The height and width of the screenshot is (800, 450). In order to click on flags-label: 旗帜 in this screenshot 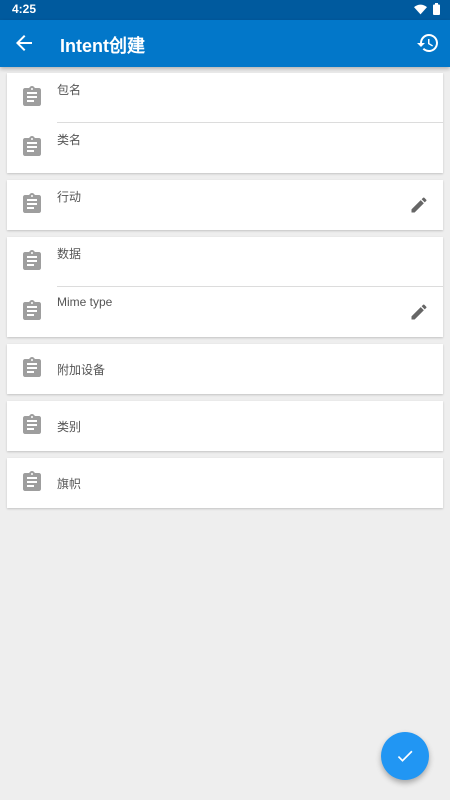, I will do `click(69, 484)`.